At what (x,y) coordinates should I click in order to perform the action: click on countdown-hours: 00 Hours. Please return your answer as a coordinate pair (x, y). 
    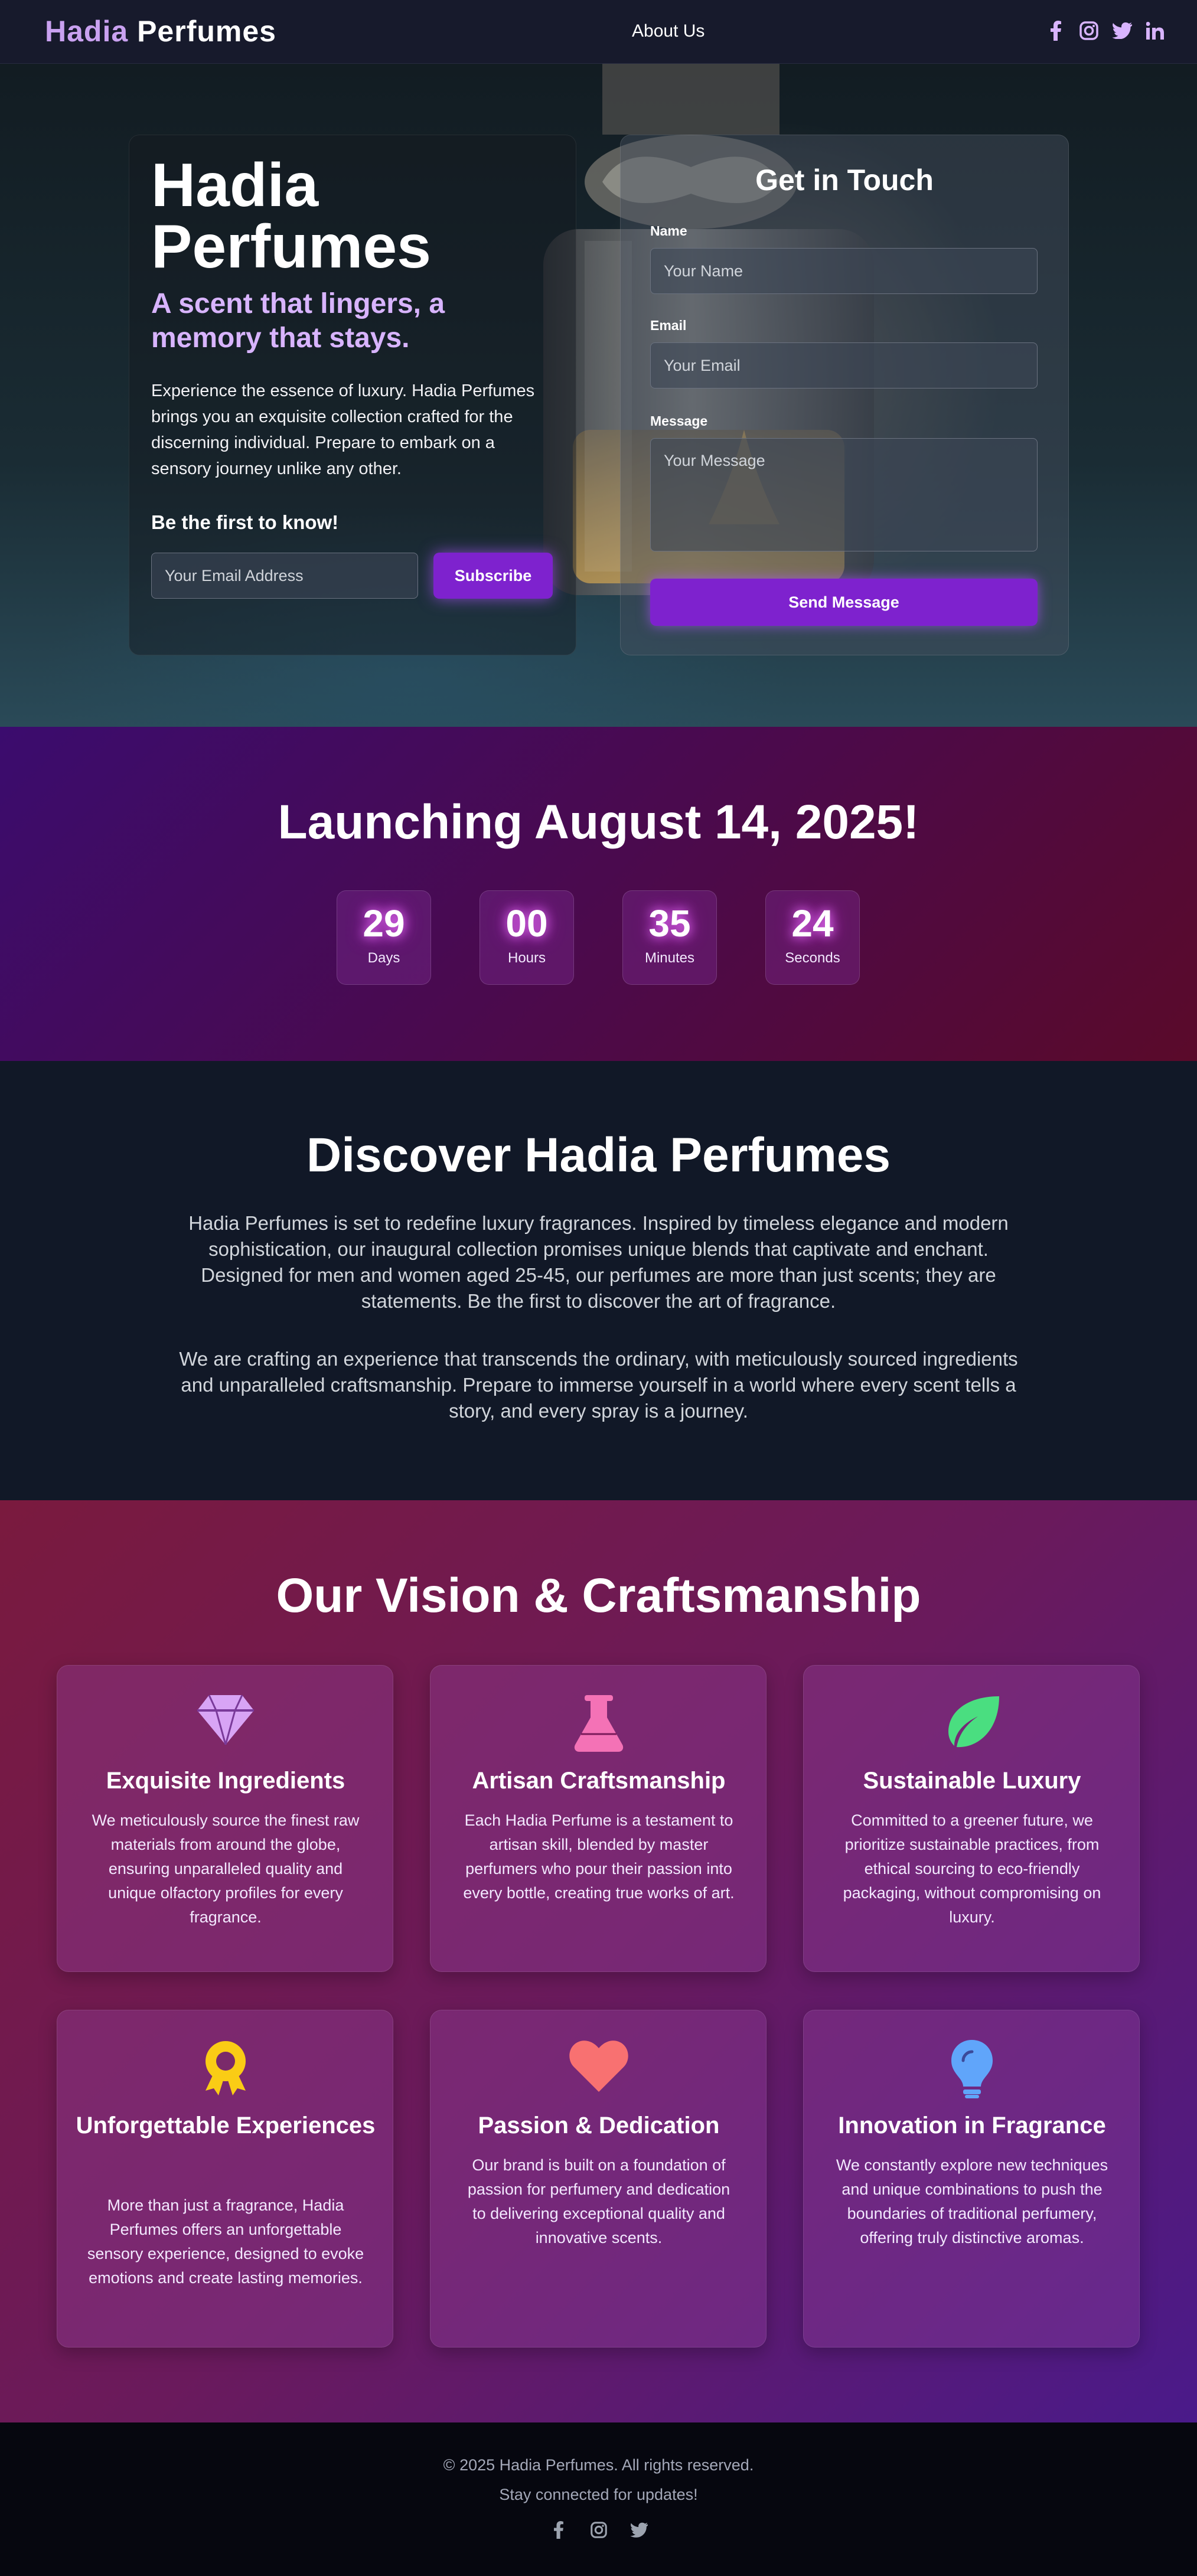
    Looking at the image, I should click on (527, 937).